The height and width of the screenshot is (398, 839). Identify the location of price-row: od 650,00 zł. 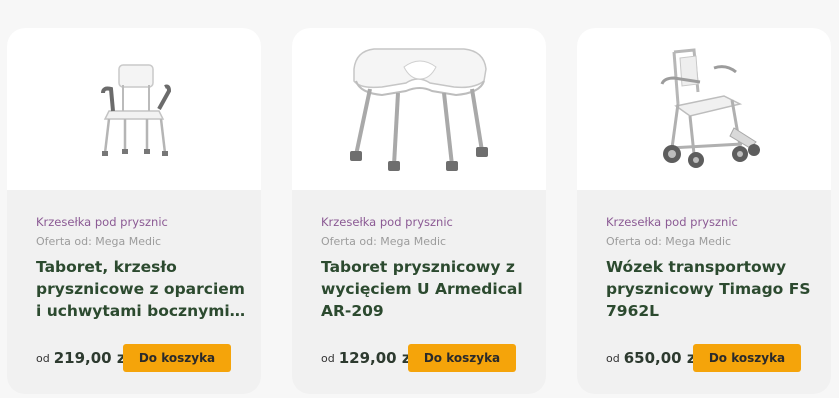
(653, 358).